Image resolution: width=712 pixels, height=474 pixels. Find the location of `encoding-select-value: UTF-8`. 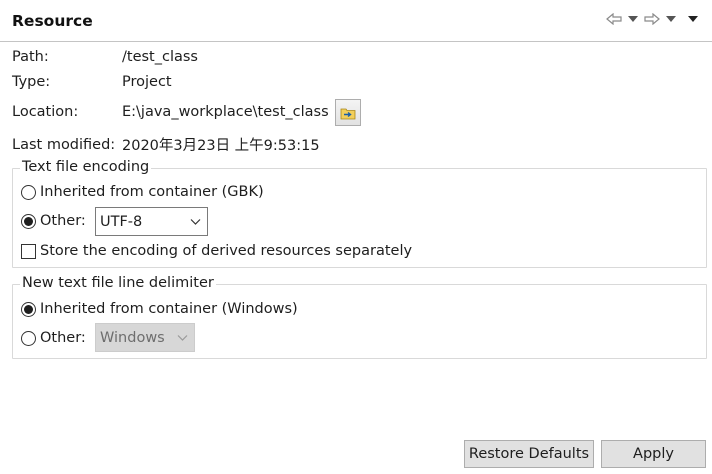

encoding-select-value: UTF-8 is located at coordinates (121, 221).